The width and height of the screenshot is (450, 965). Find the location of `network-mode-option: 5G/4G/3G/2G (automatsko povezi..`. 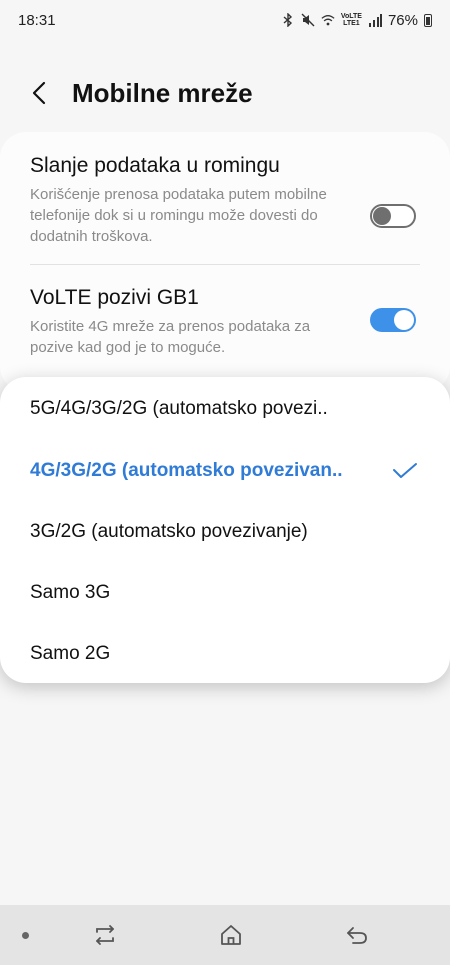

network-mode-option: 5G/4G/3G/2G (automatsko povezi.. is located at coordinates (225, 409).